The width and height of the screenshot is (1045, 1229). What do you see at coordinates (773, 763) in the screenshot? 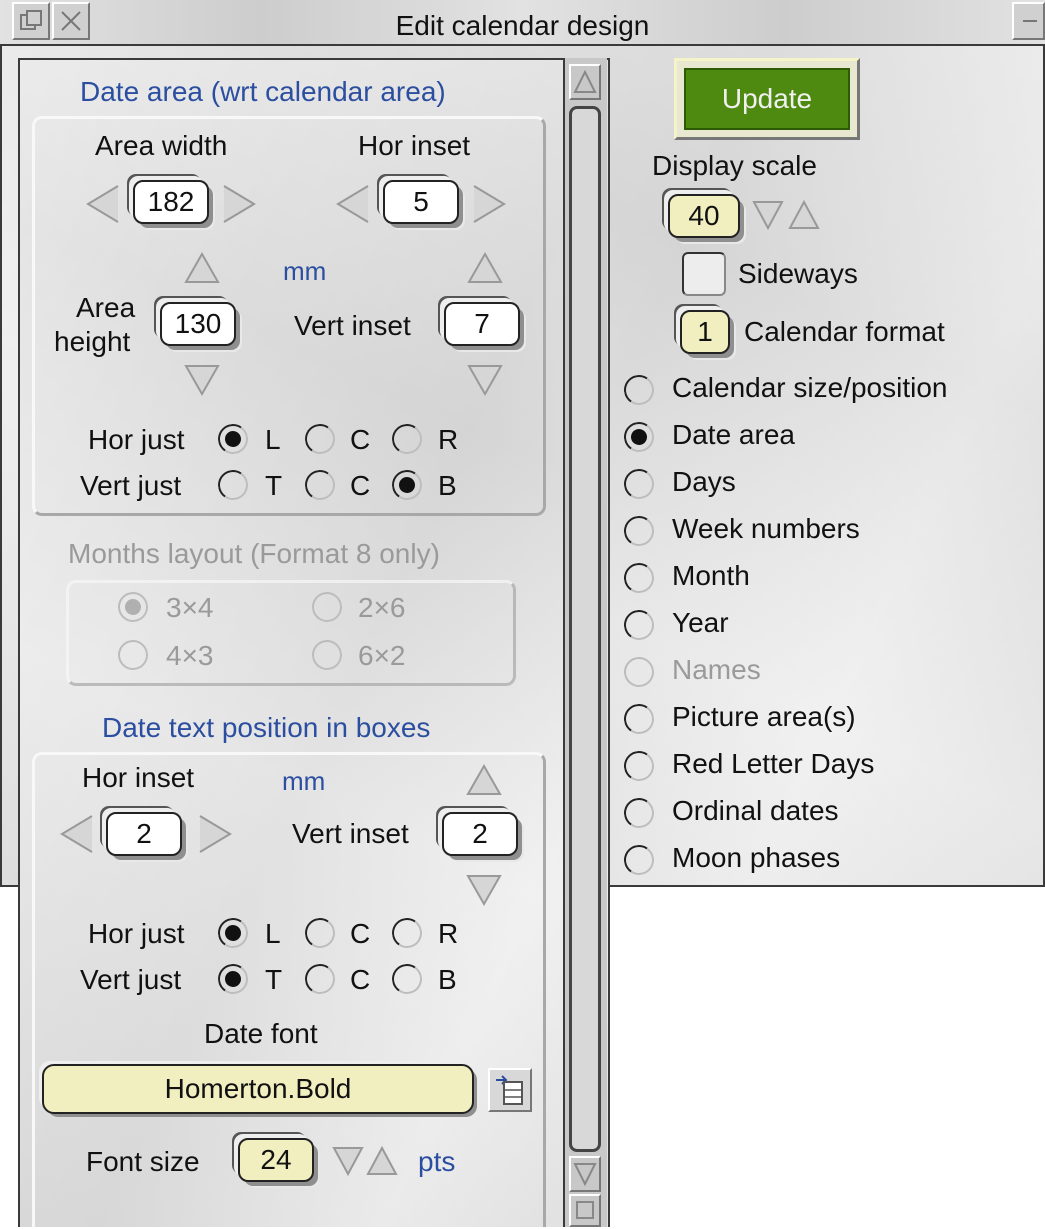
I see `section-label: Red Letter Days` at bounding box center [773, 763].